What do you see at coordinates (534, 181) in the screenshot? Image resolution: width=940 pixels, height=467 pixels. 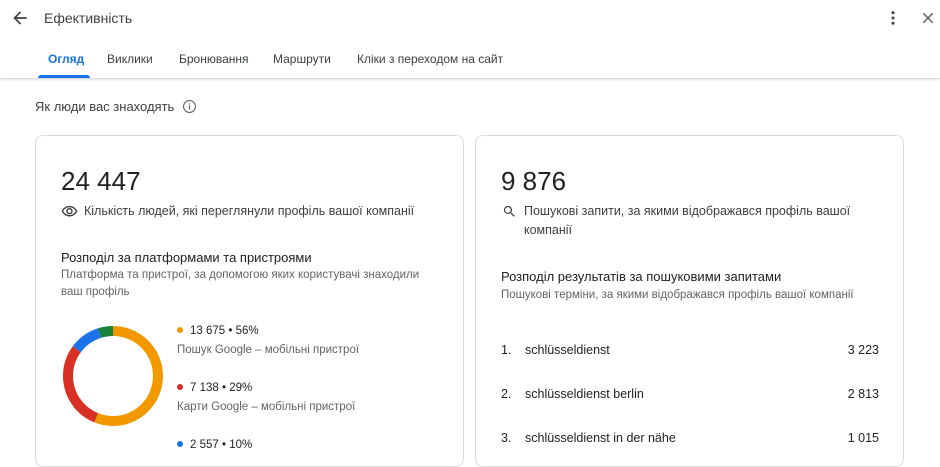 I see `searches-count: 9 876` at bounding box center [534, 181].